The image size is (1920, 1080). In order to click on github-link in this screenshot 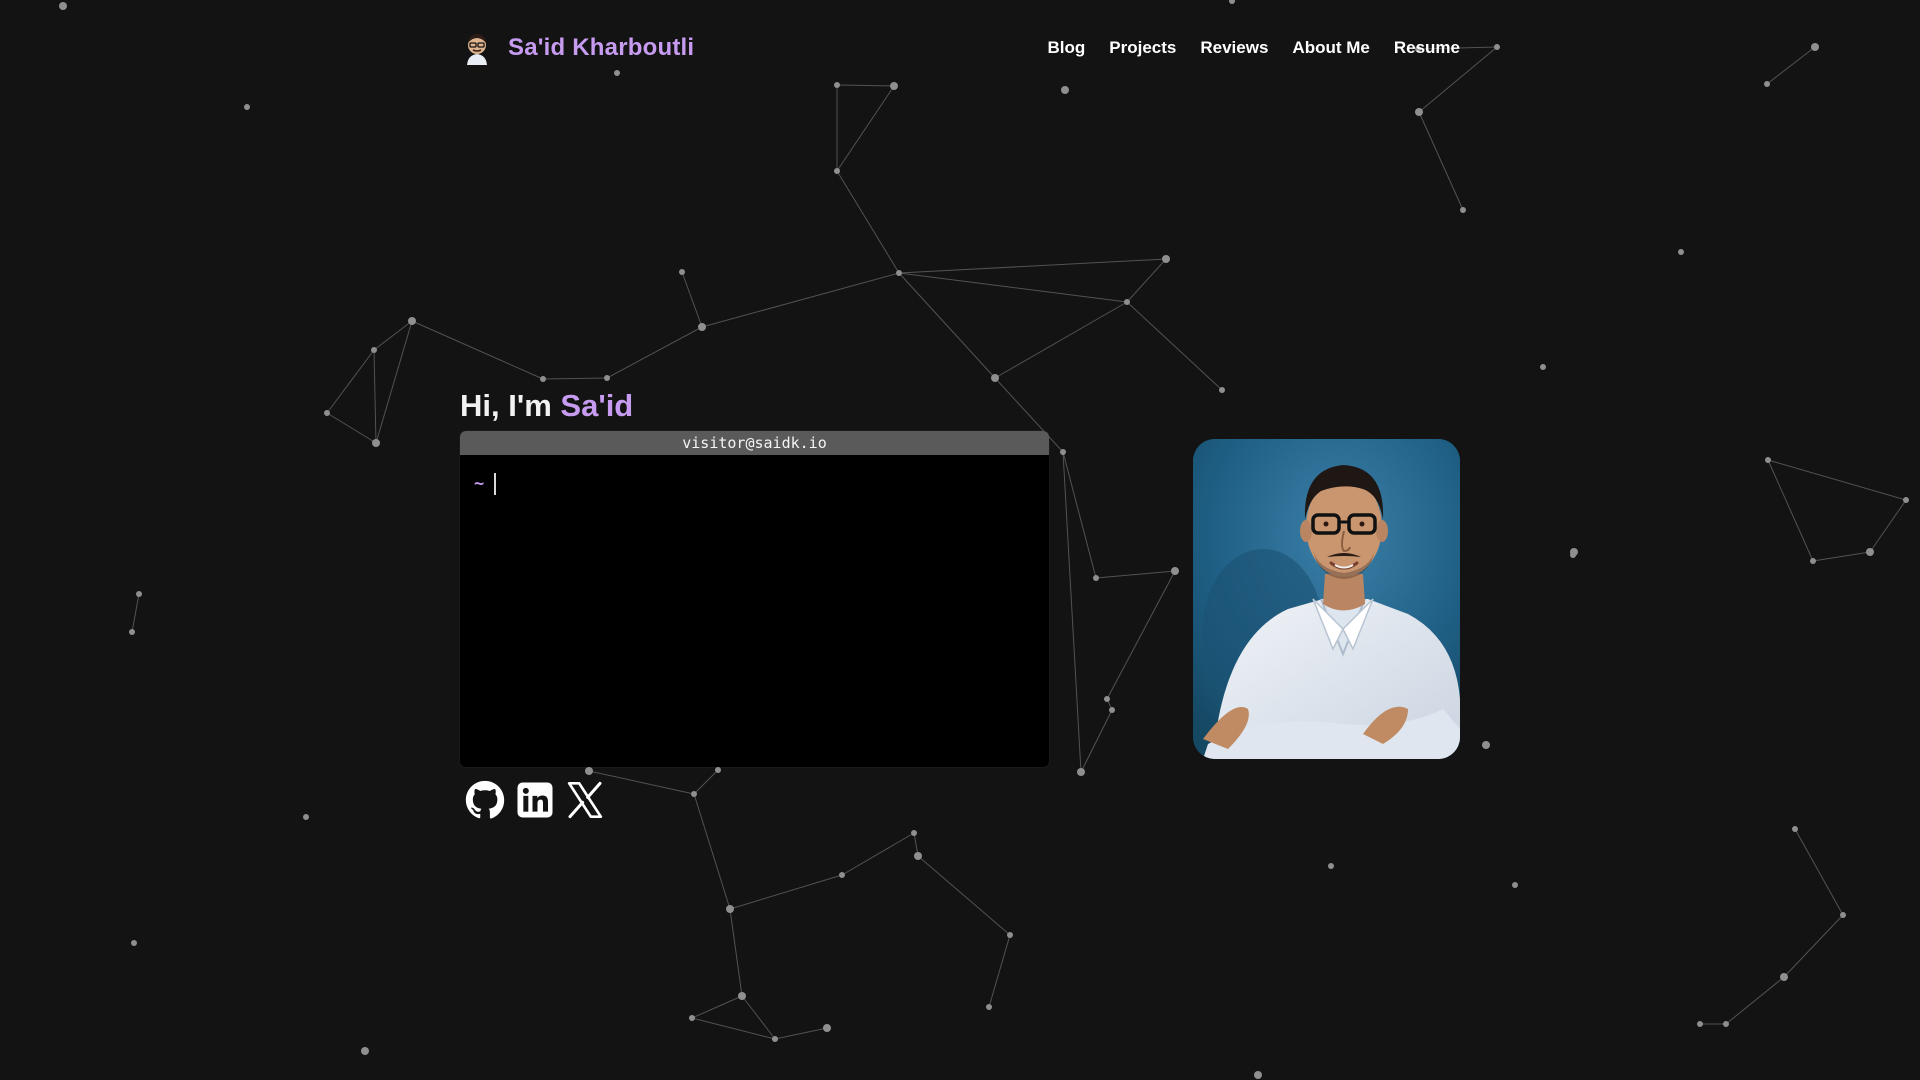, I will do `click(485, 800)`.